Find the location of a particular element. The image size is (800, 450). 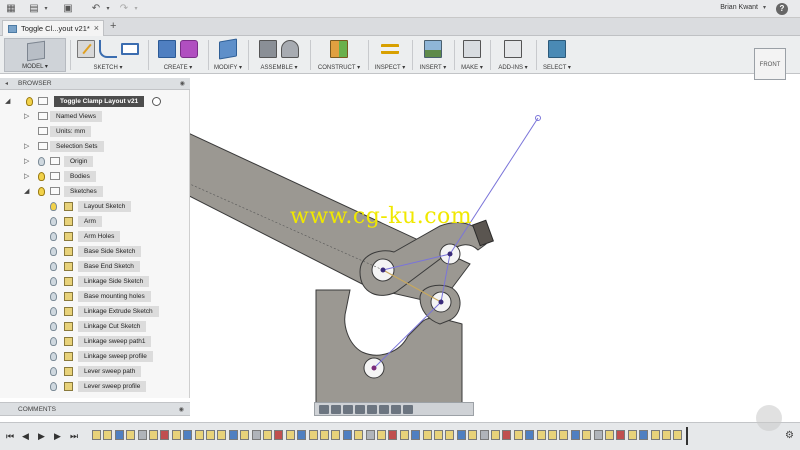

viewports-icon is located at coordinates (408, 409).